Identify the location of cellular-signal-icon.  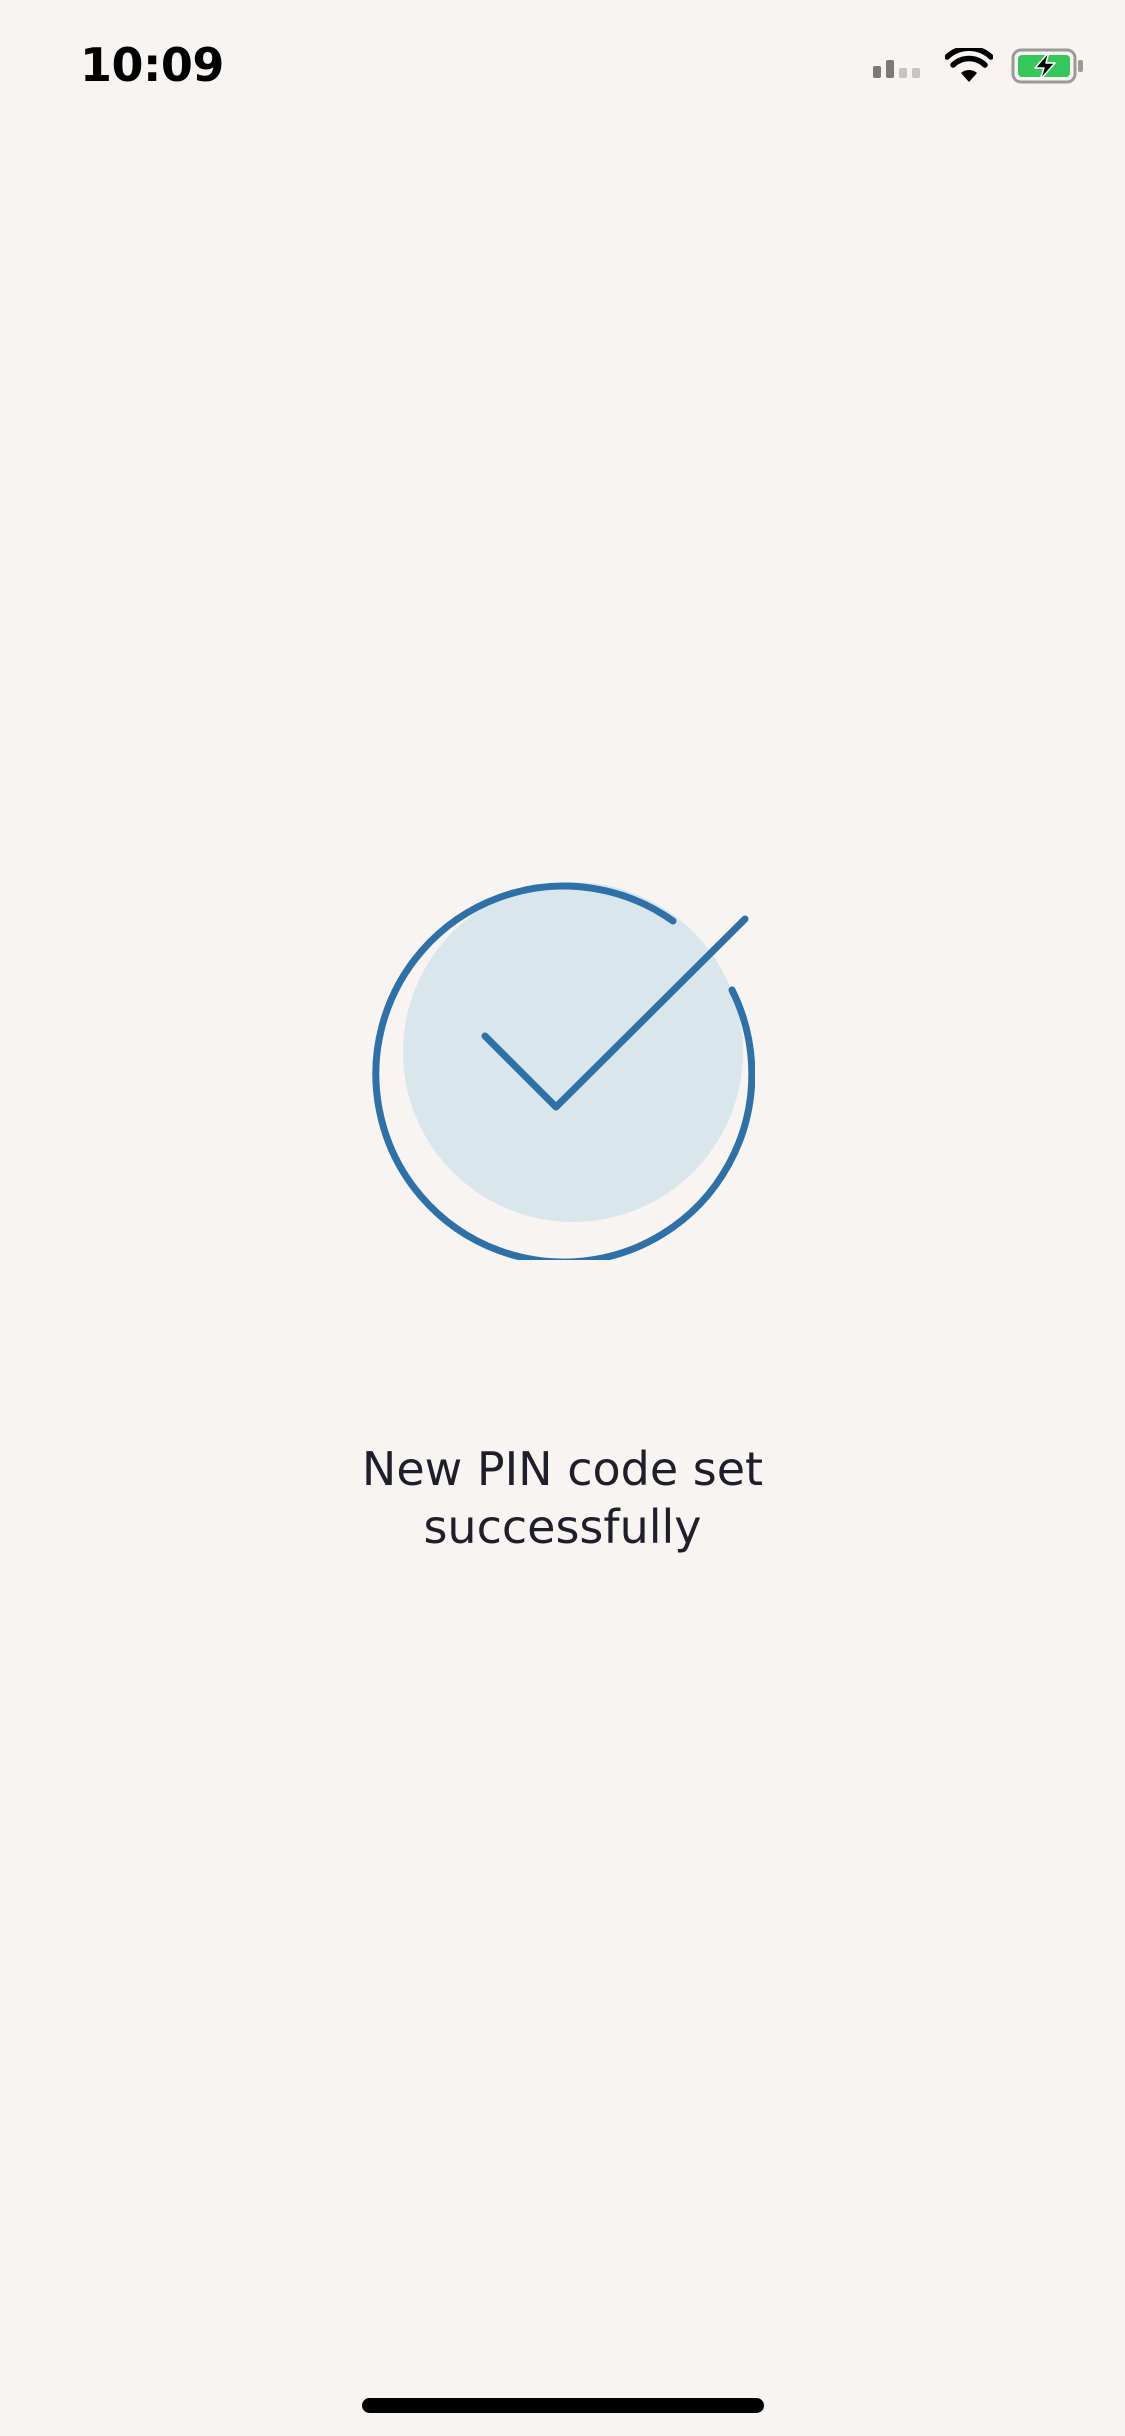
(899, 66).